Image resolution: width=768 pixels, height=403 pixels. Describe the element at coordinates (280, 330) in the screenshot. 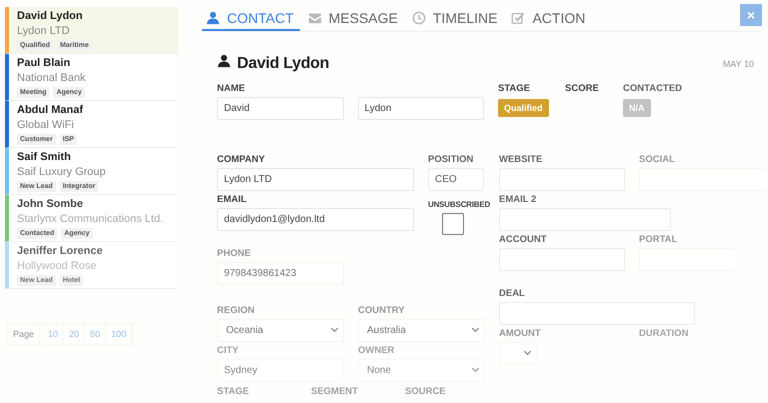

I see `dropdown: Oceania` at that location.